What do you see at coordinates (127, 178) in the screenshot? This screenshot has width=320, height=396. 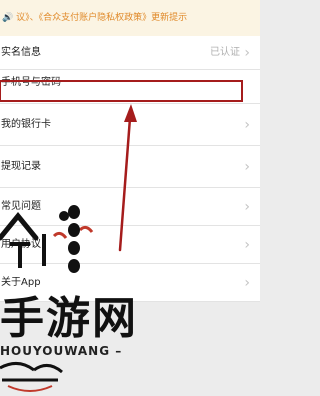 I see `annotation-arrow-icon` at bounding box center [127, 178].